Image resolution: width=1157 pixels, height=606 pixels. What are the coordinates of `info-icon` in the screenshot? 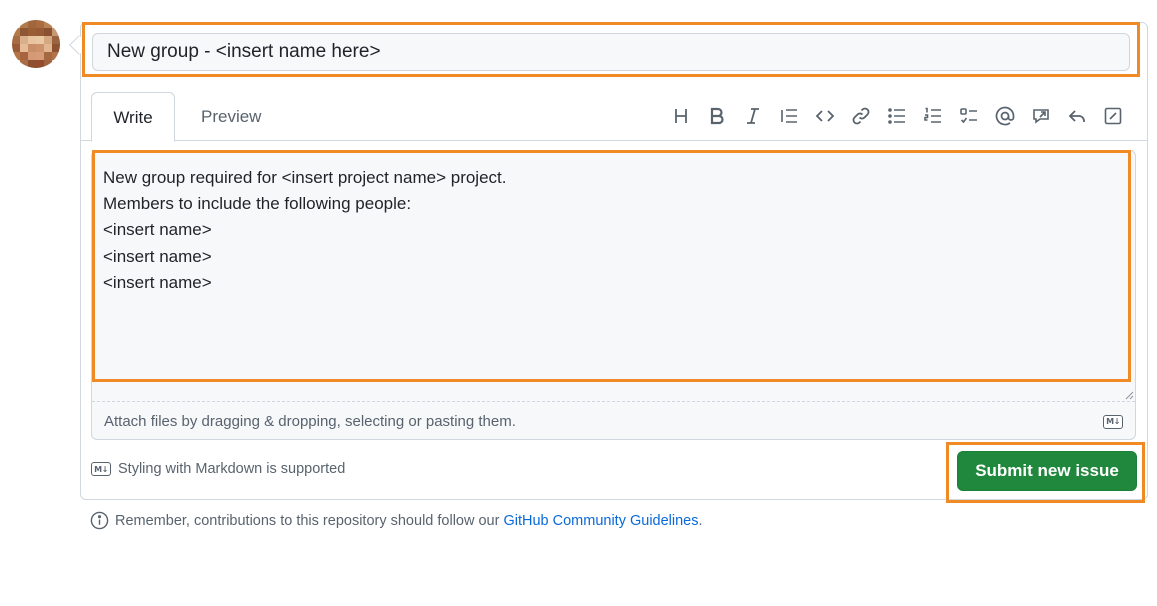 It's located at (99, 520).